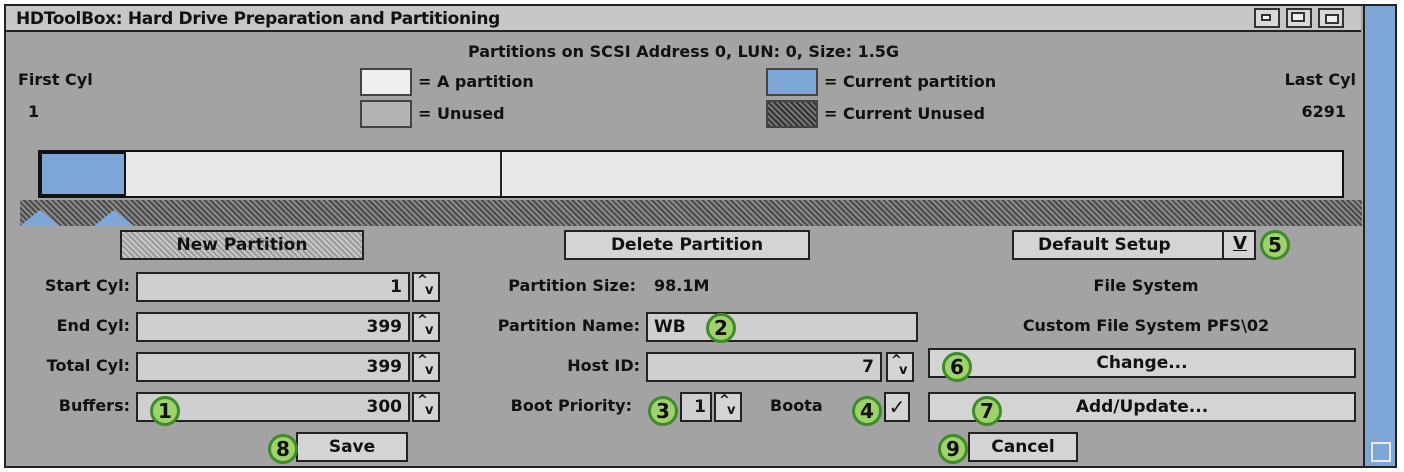 Image resolution: width=1404 pixels, height=472 pixels. I want to click on save-button: Save, so click(352, 447).